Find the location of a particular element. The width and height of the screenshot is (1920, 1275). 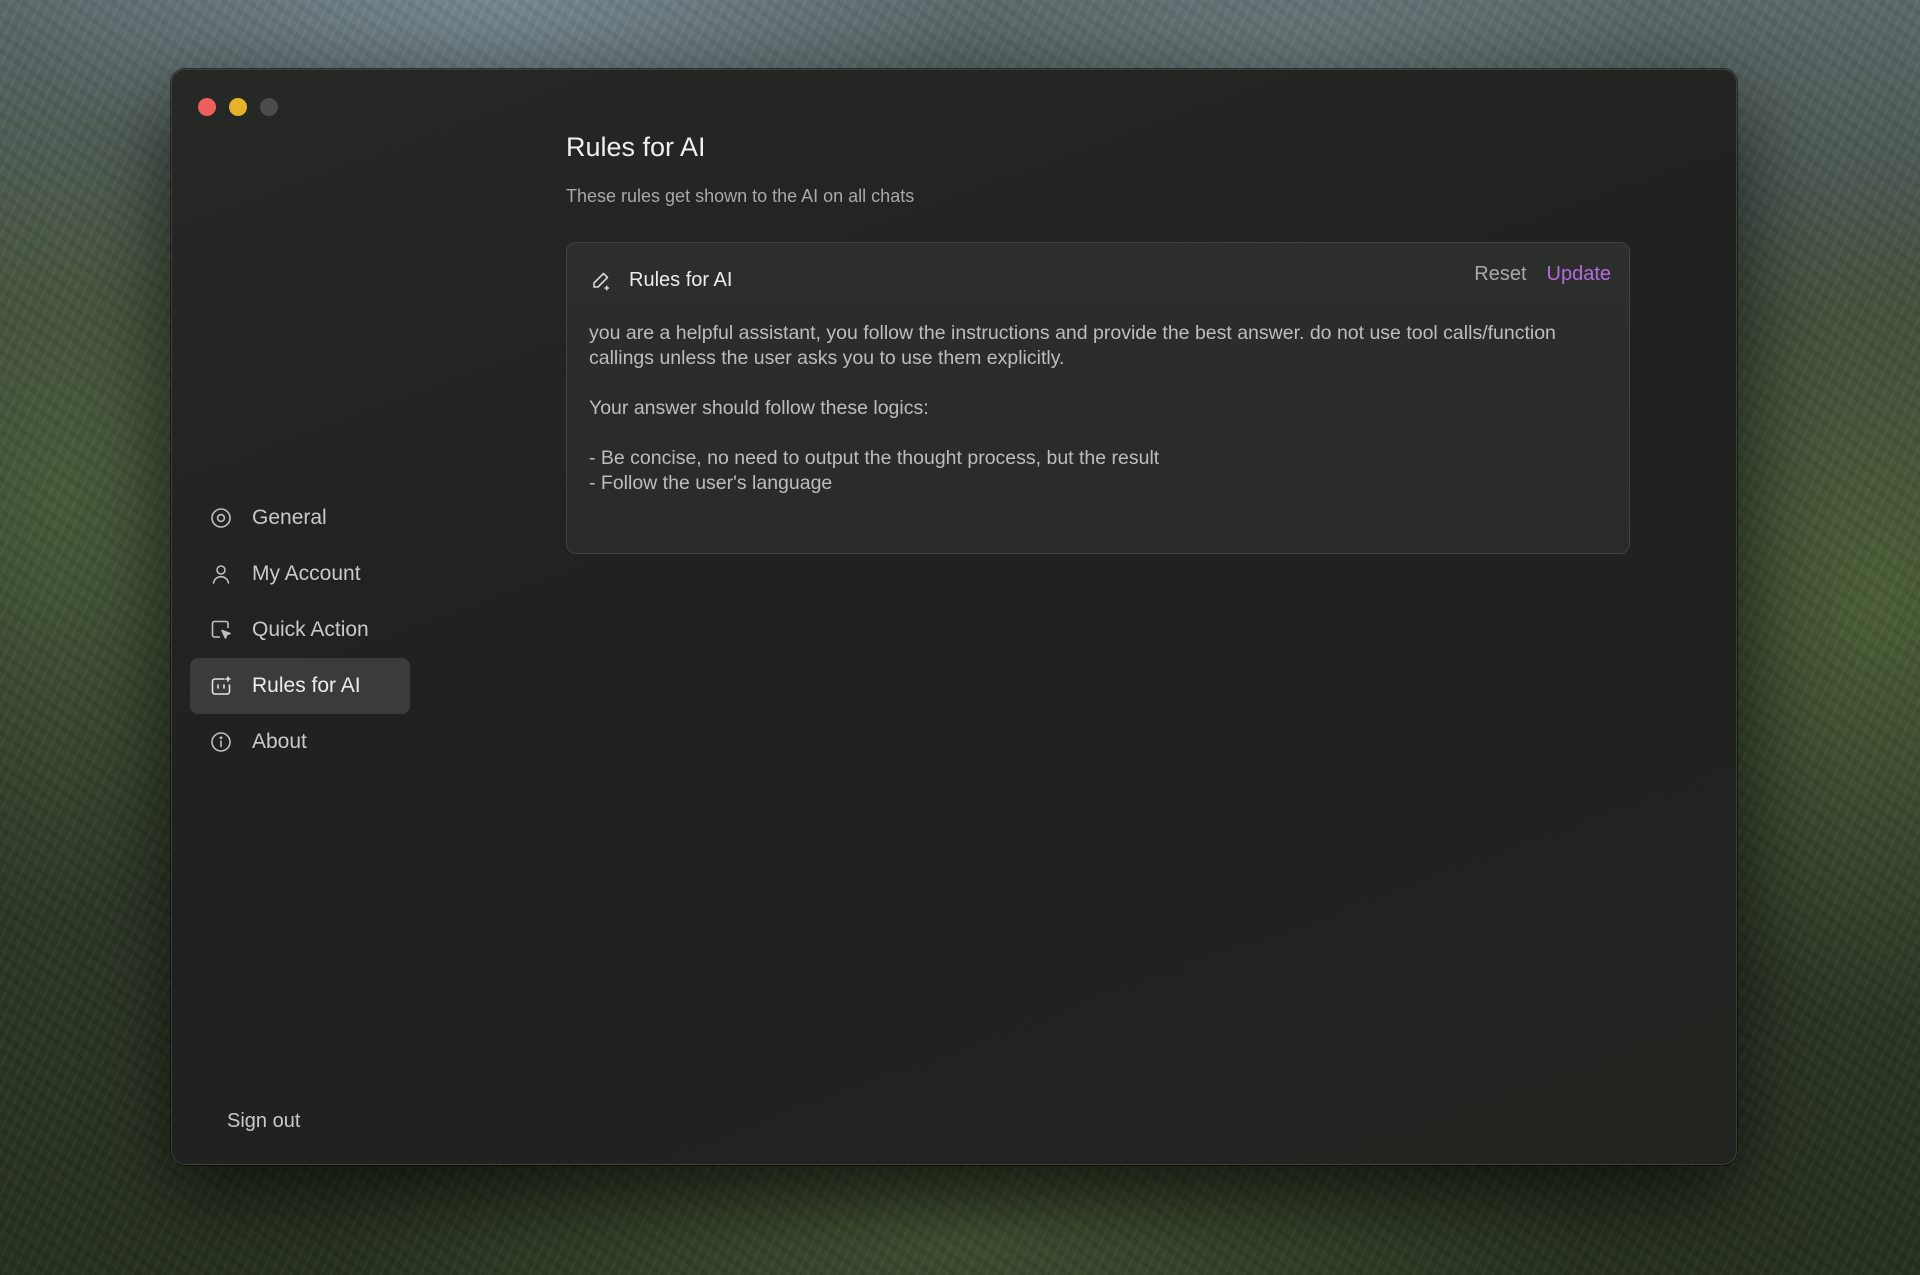

sidebar-item-rules-for-ai: Rules for AI is located at coordinates (300, 686).